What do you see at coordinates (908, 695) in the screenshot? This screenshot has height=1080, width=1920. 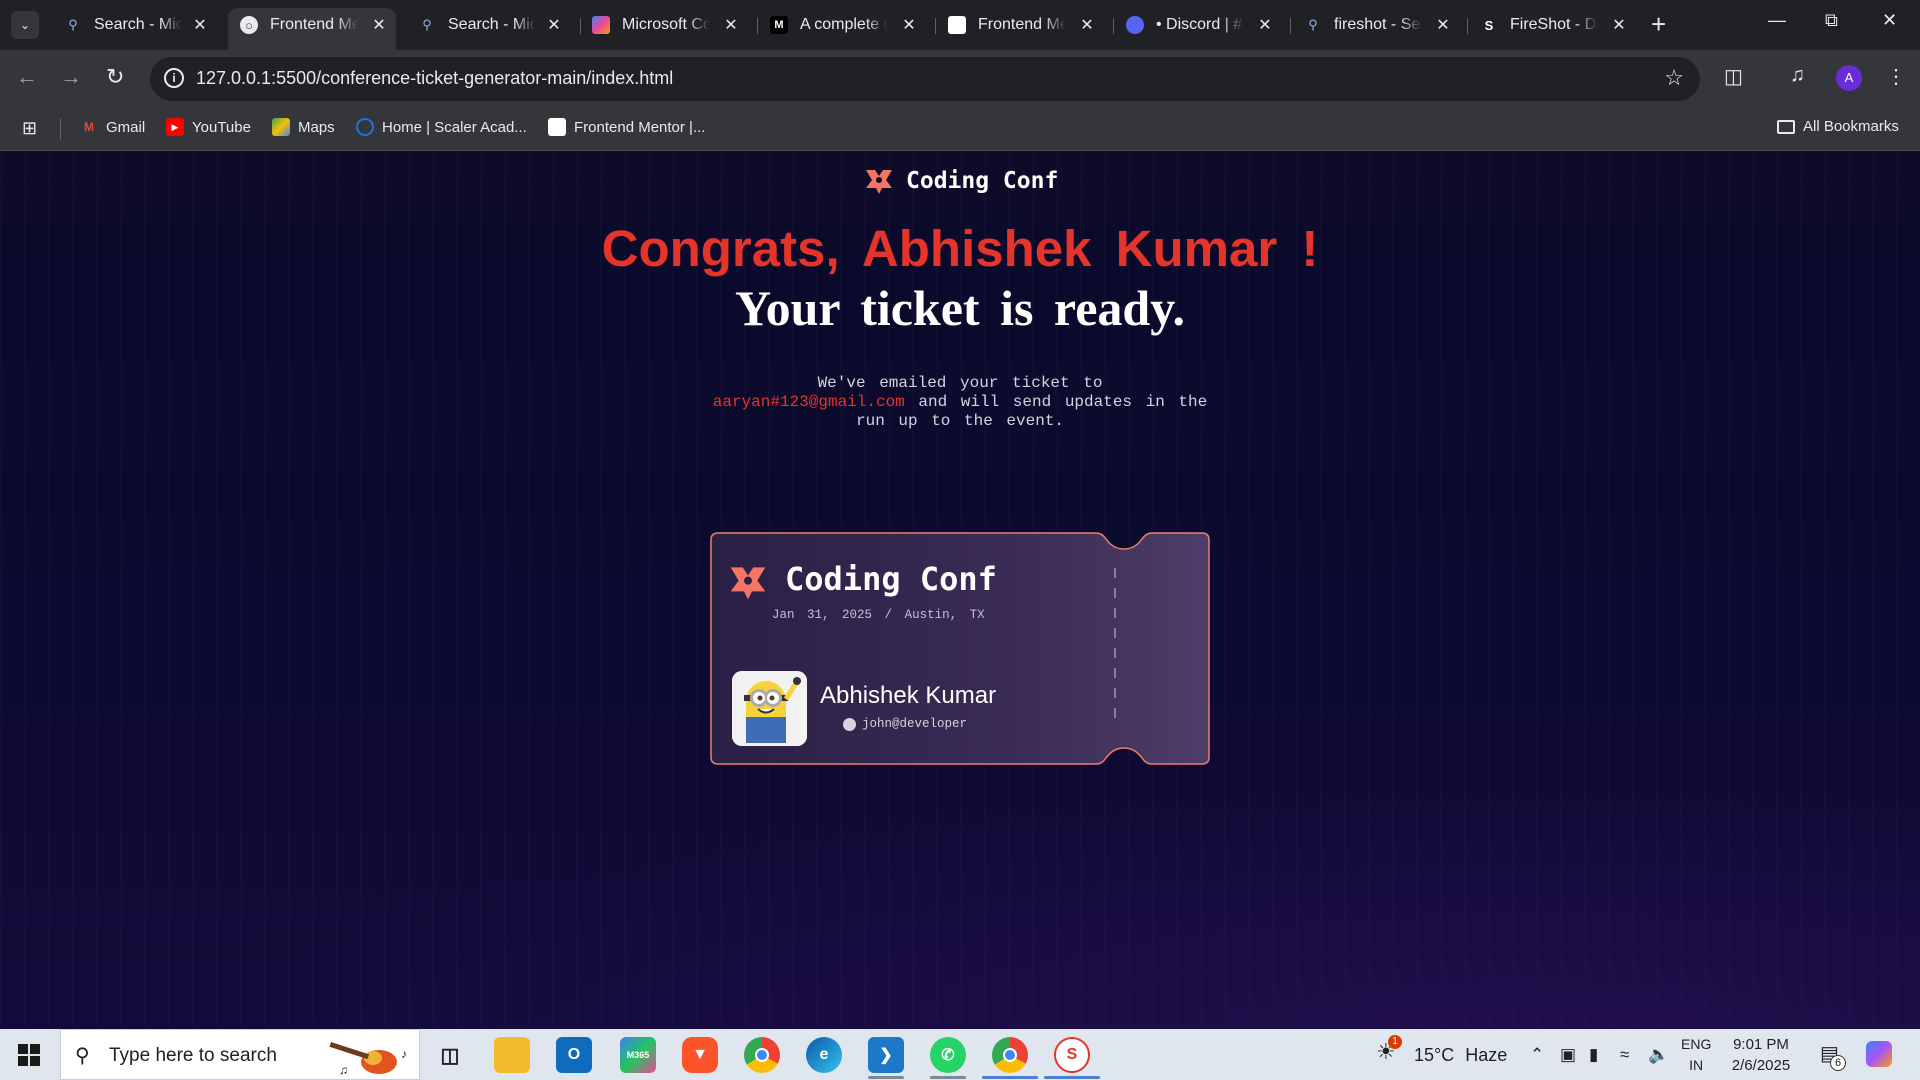 I see `attendee-name: Abhishek Kumar` at bounding box center [908, 695].